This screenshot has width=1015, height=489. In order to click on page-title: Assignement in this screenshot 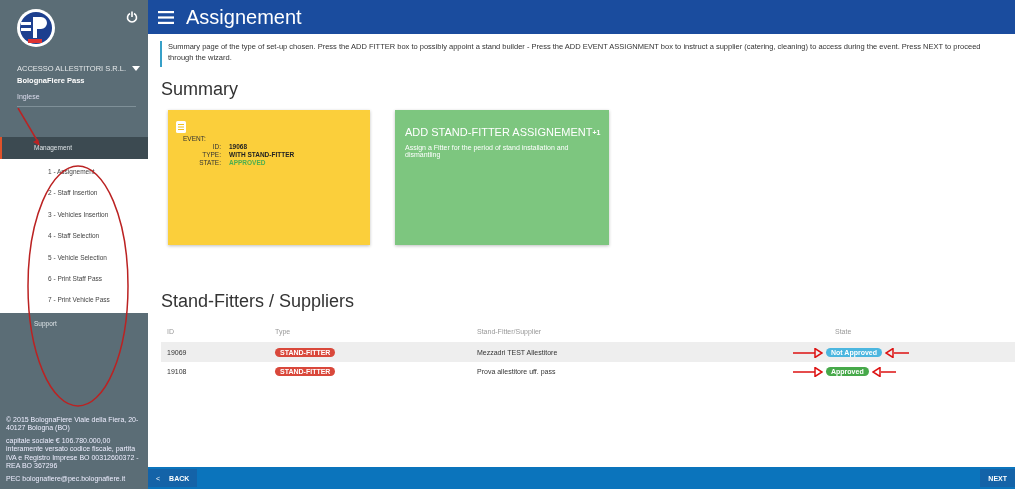, I will do `click(244, 17)`.